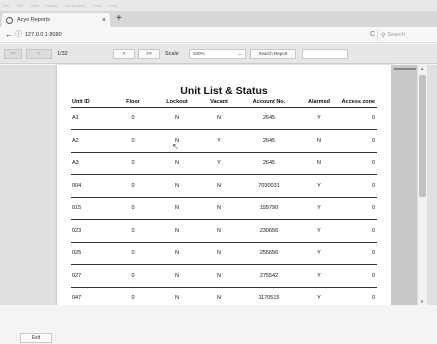 The height and width of the screenshot is (344, 437). Describe the element at coordinates (407, 35) in the screenshot. I see `browser-search-field: ⚲ Search` at that location.